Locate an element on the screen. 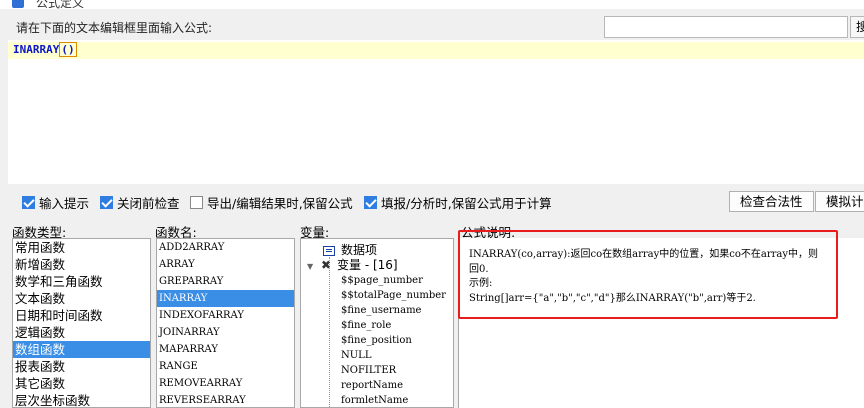  option-check-before-close: 关闭前检查 is located at coordinates (140, 202).